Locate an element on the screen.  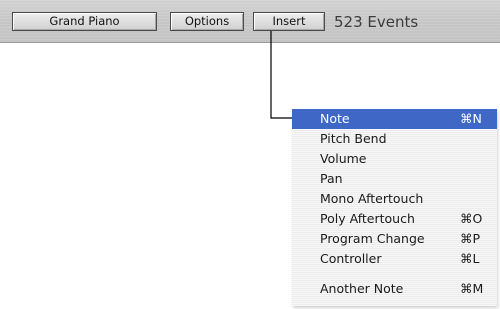
menu-item-pitch-bend: Pitch Bend is located at coordinates (394, 139).